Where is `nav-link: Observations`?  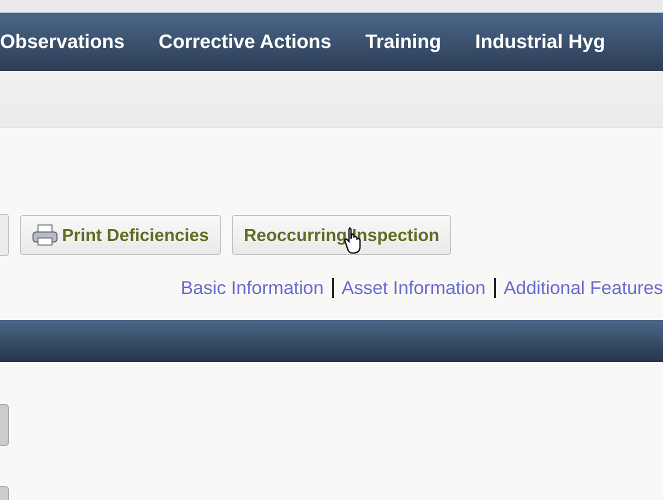 nav-link: Observations is located at coordinates (62, 42).